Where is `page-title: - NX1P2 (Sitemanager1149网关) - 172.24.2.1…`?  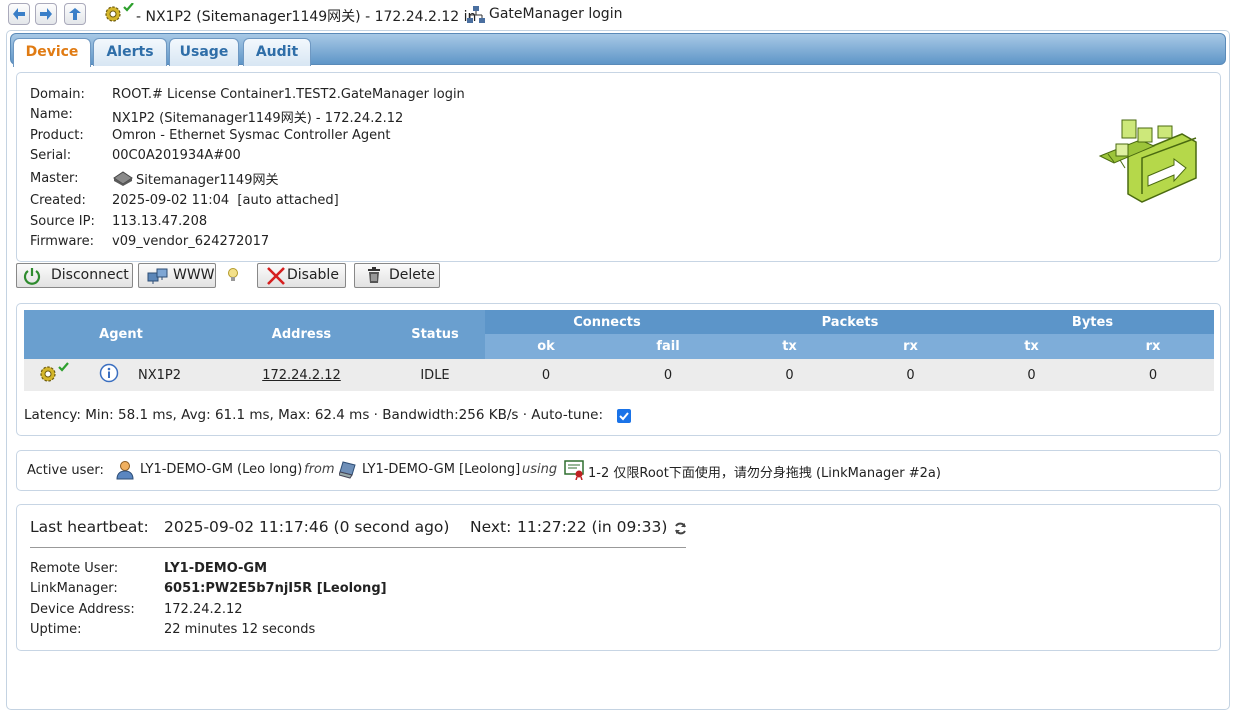
page-title: - NX1P2 (Sitemanager1149网关) - 172.24.2.1… is located at coordinates (306, 17).